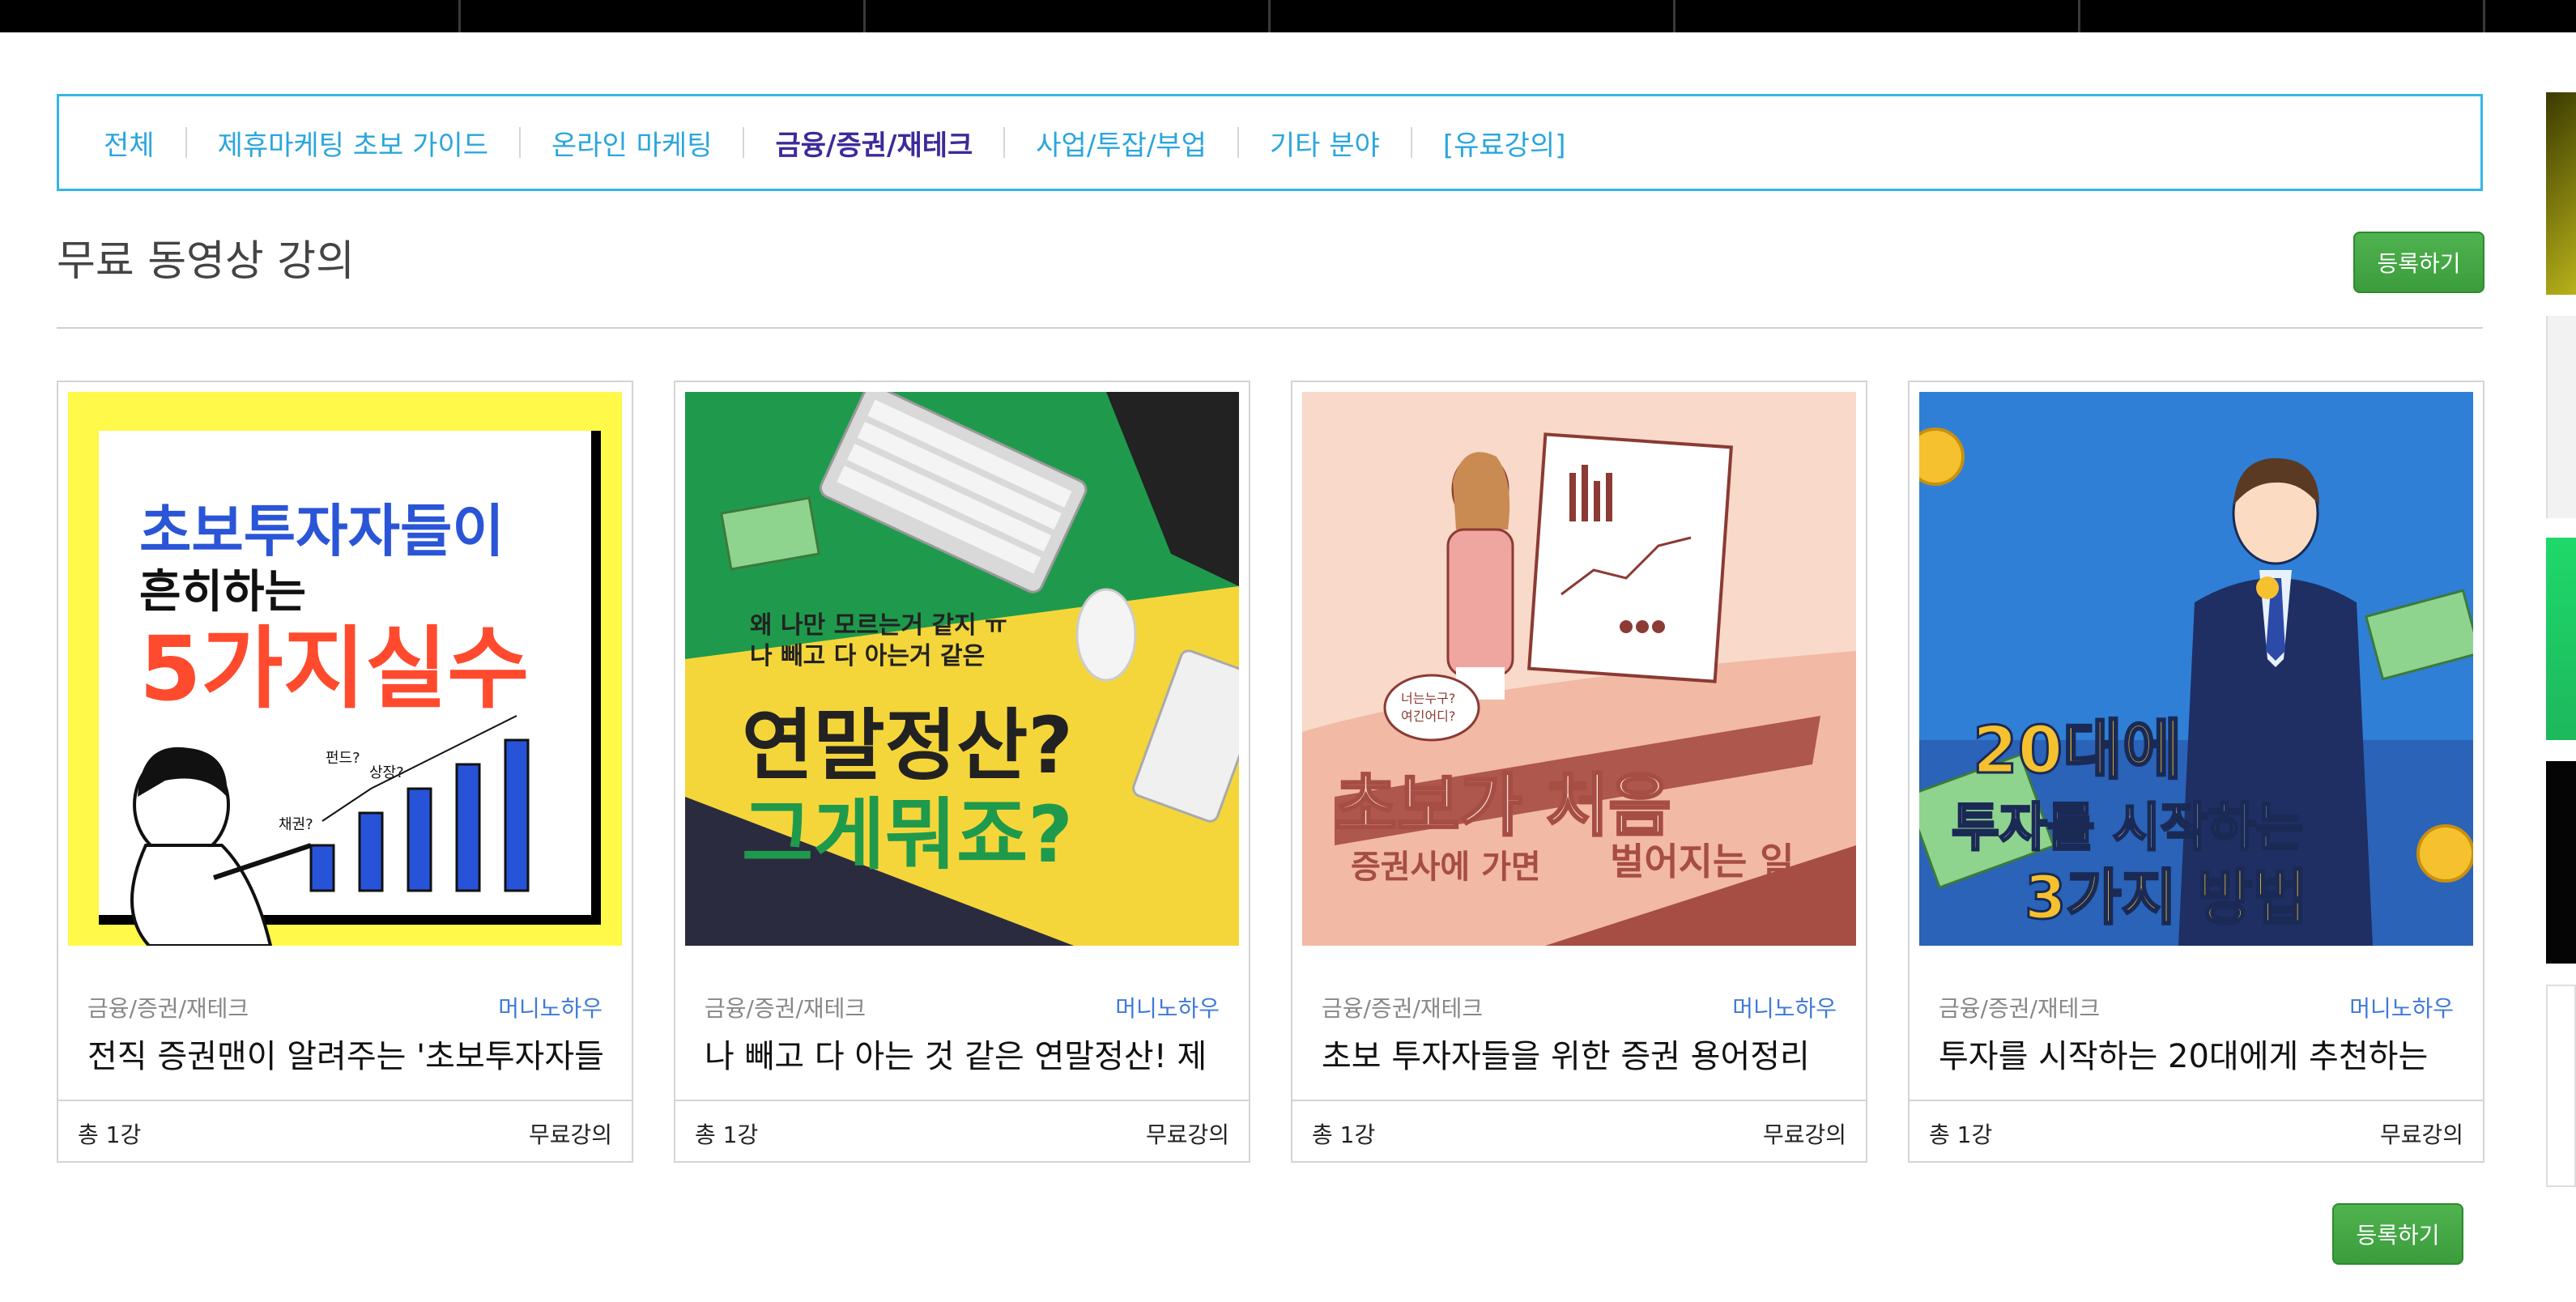 This screenshot has width=2576, height=1302. What do you see at coordinates (632, 143) in the screenshot?
I see `category-online-marketing: 온라인 마케팅` at bounding box center [632, 143].